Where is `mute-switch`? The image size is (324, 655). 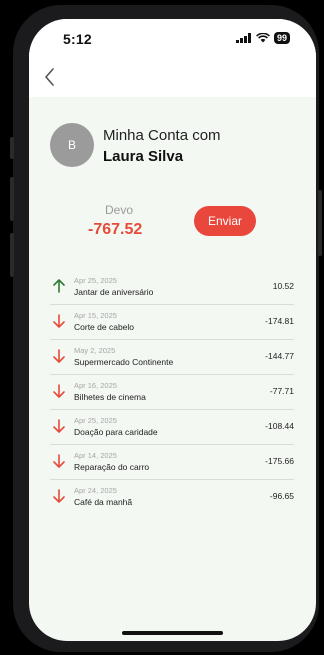
mute-switch is located at coordinates (12, 148).